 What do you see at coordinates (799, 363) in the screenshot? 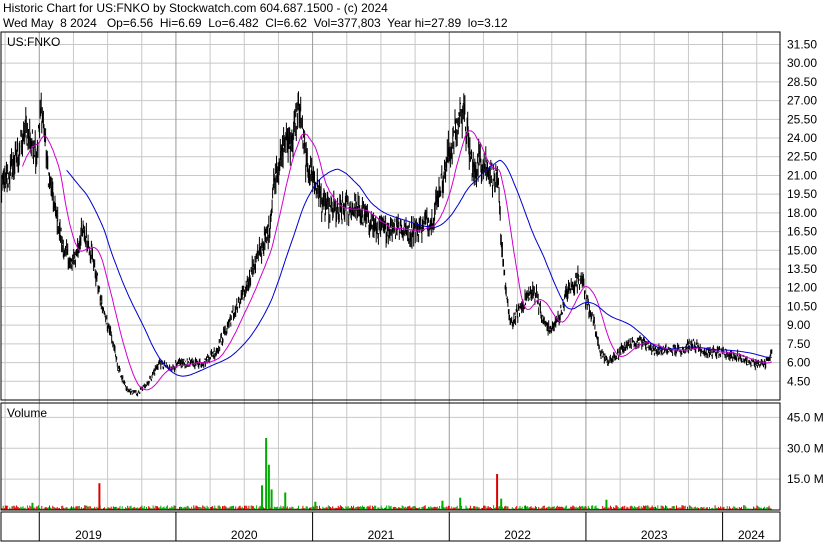
I see `price-tick-label: 6.00` at bounding box center [799, 363].